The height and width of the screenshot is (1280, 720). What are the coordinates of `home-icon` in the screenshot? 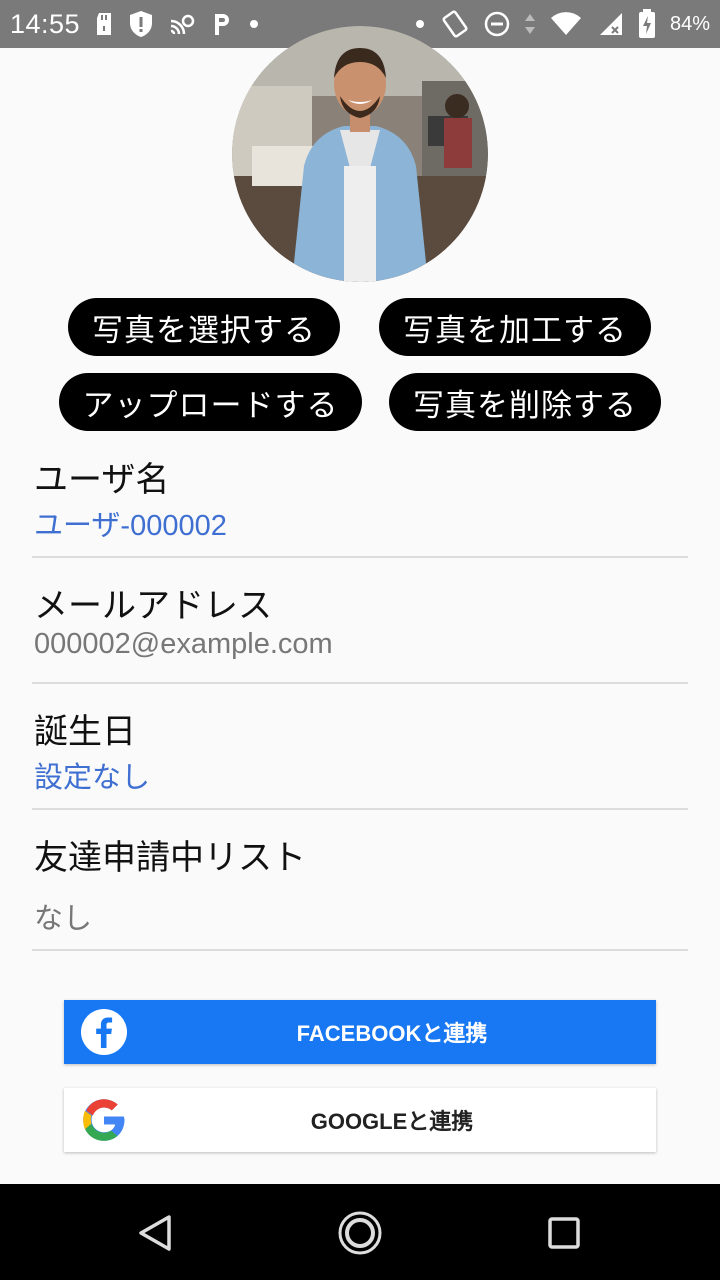 It's located at (360, 1233).